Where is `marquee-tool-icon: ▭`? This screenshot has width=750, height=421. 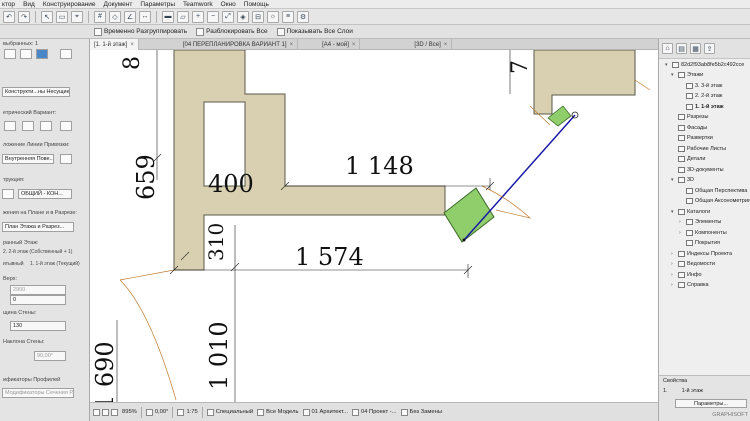 marquee-tool-icon: ▭ is located at coordinates (62, 16).